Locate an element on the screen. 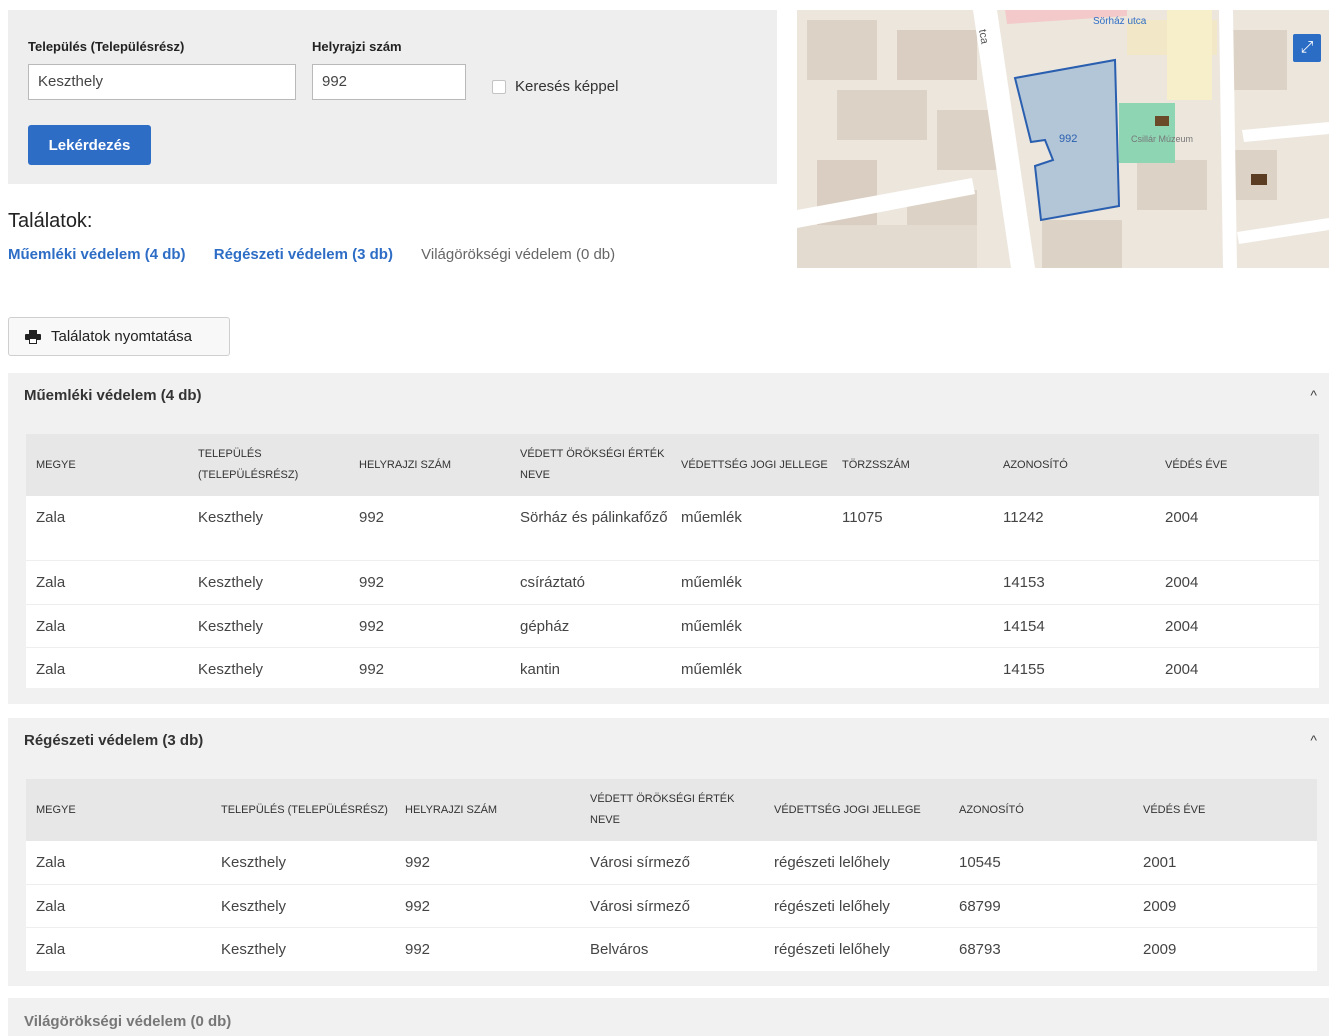 Image resolution: width=1329 pixels, height=1036 pixels. cell-name: gépház is located at coordinates (590, 626).